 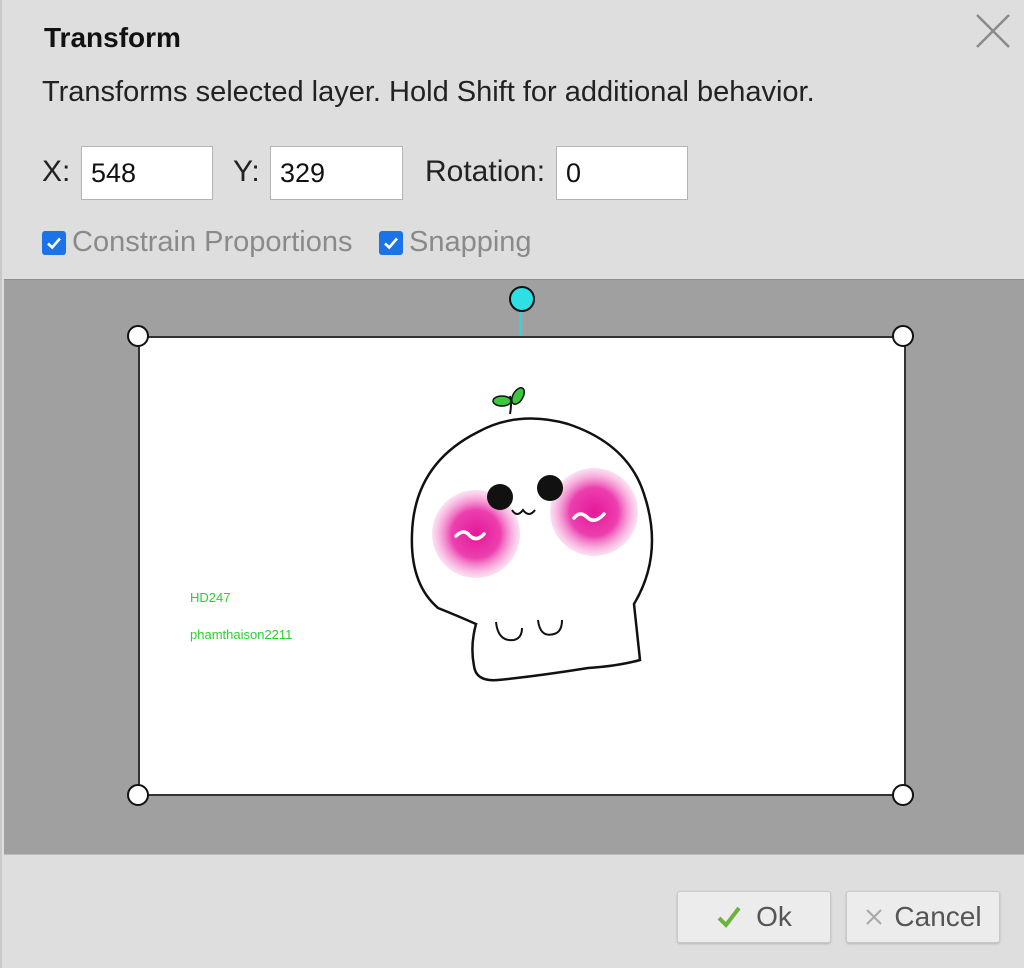 I want to click on x-label: X:, so click(x=56, y=171).